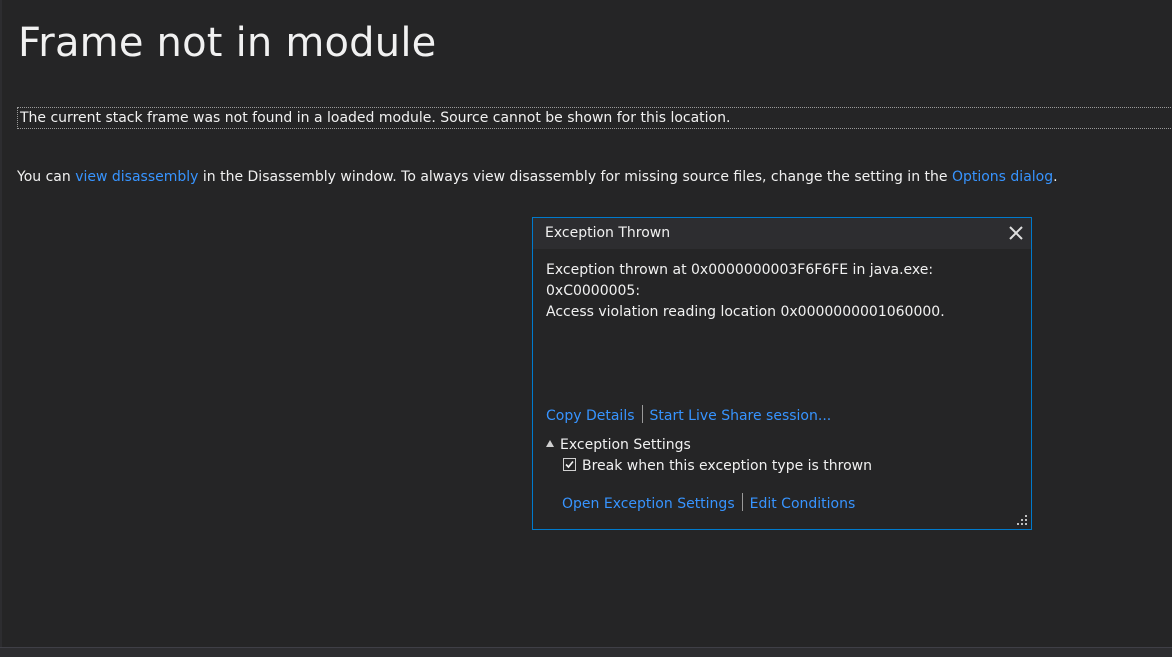  What do you see at coordinates (608, 233) in the screenshot?
I see `dialog-title: Exception Thrown` at bounding box center [608, 233].